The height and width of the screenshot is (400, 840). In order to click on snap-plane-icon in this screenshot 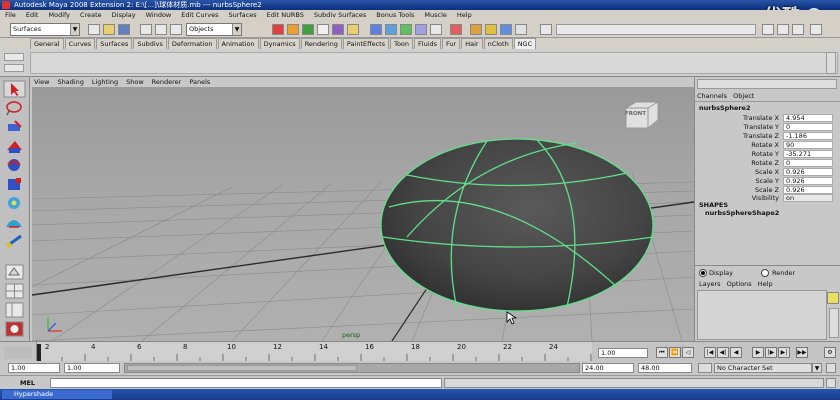, I will do `click(421, 29)`.